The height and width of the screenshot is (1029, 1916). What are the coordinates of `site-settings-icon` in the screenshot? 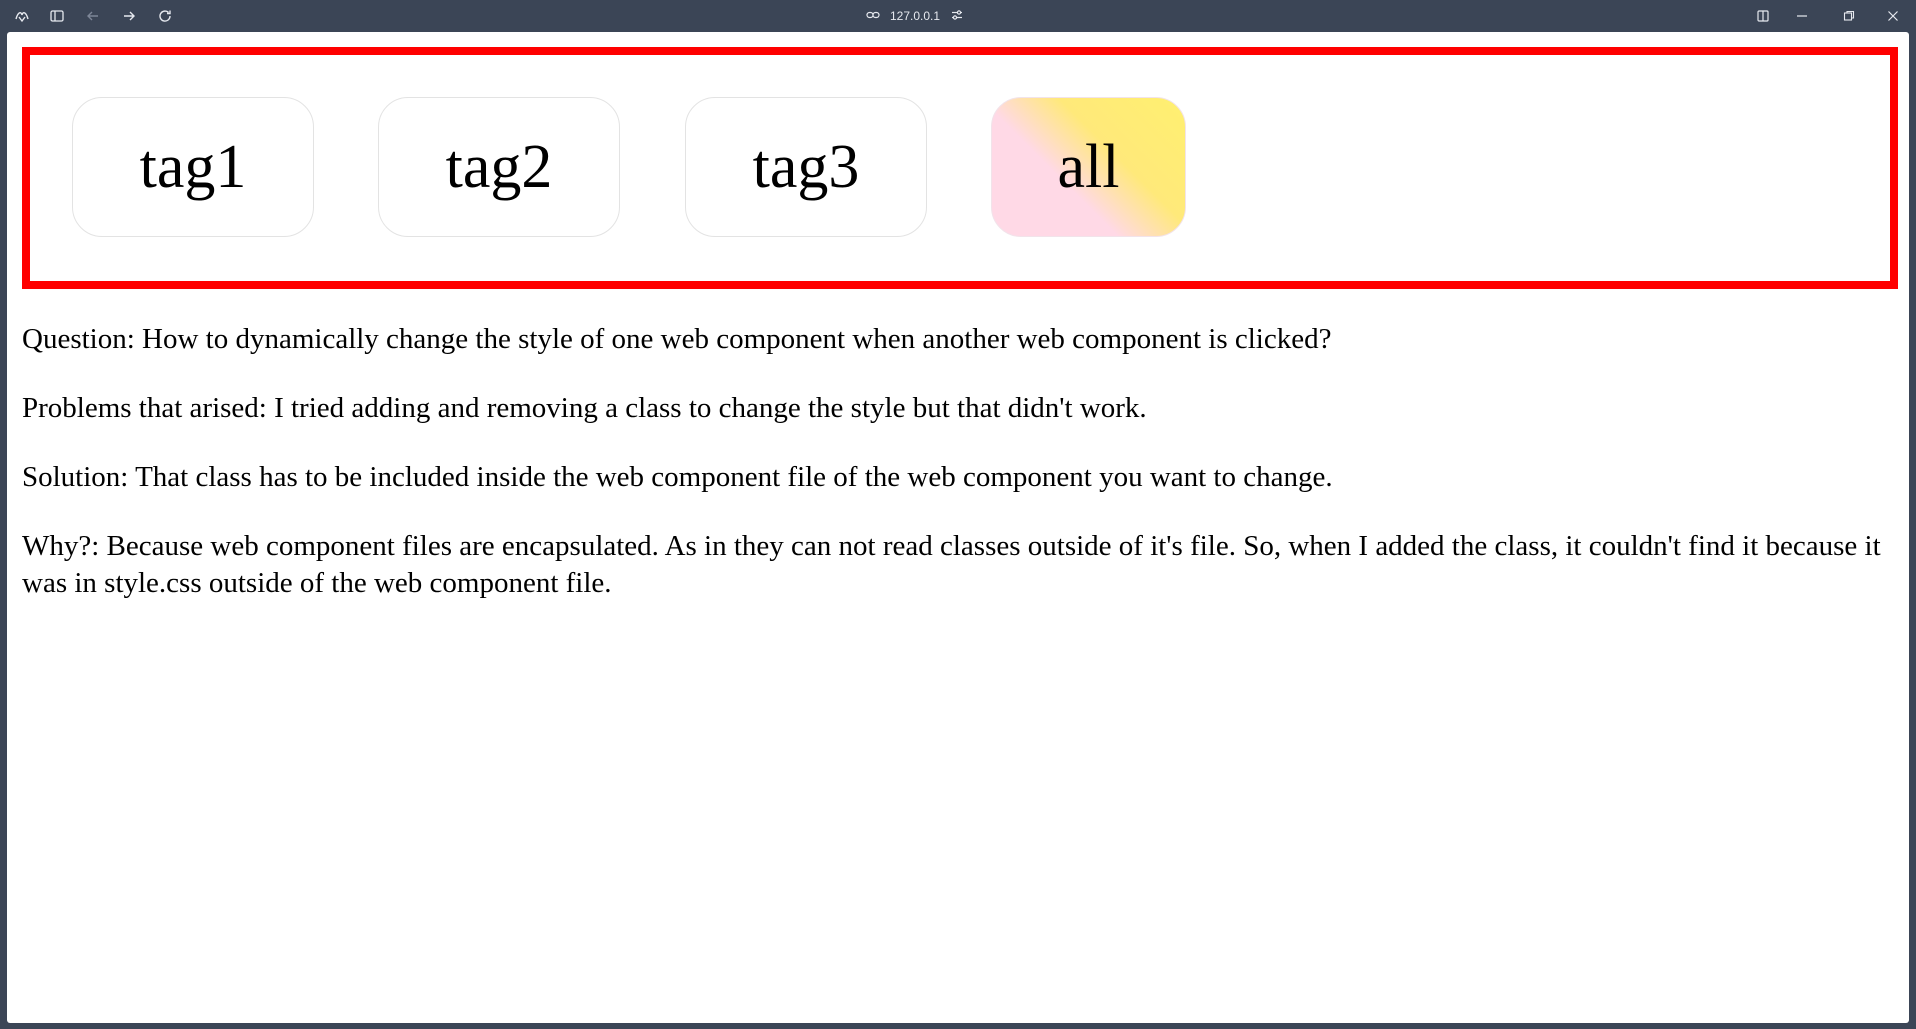 It's located at (957, 16).